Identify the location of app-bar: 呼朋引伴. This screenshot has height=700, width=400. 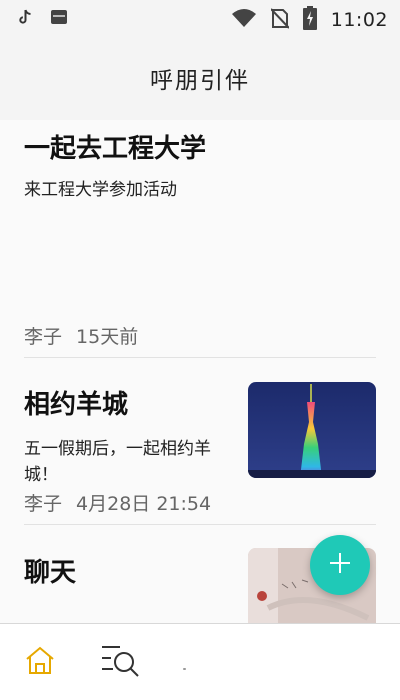
(200, 78).